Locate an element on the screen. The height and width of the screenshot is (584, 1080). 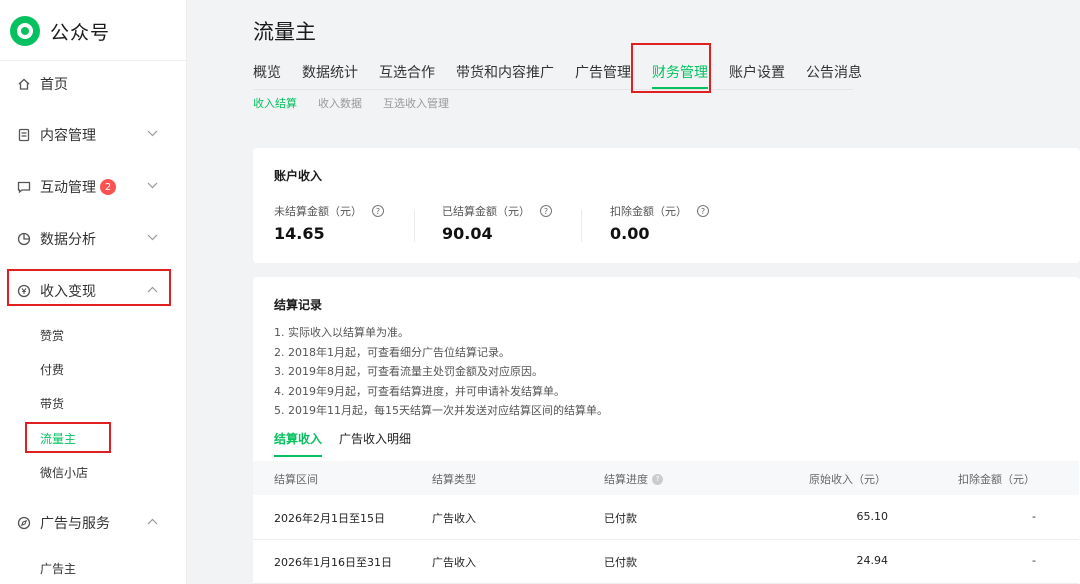
stat-deduction: 扣除金额（元） ? 0.00 is located at coordinates (659, 223).